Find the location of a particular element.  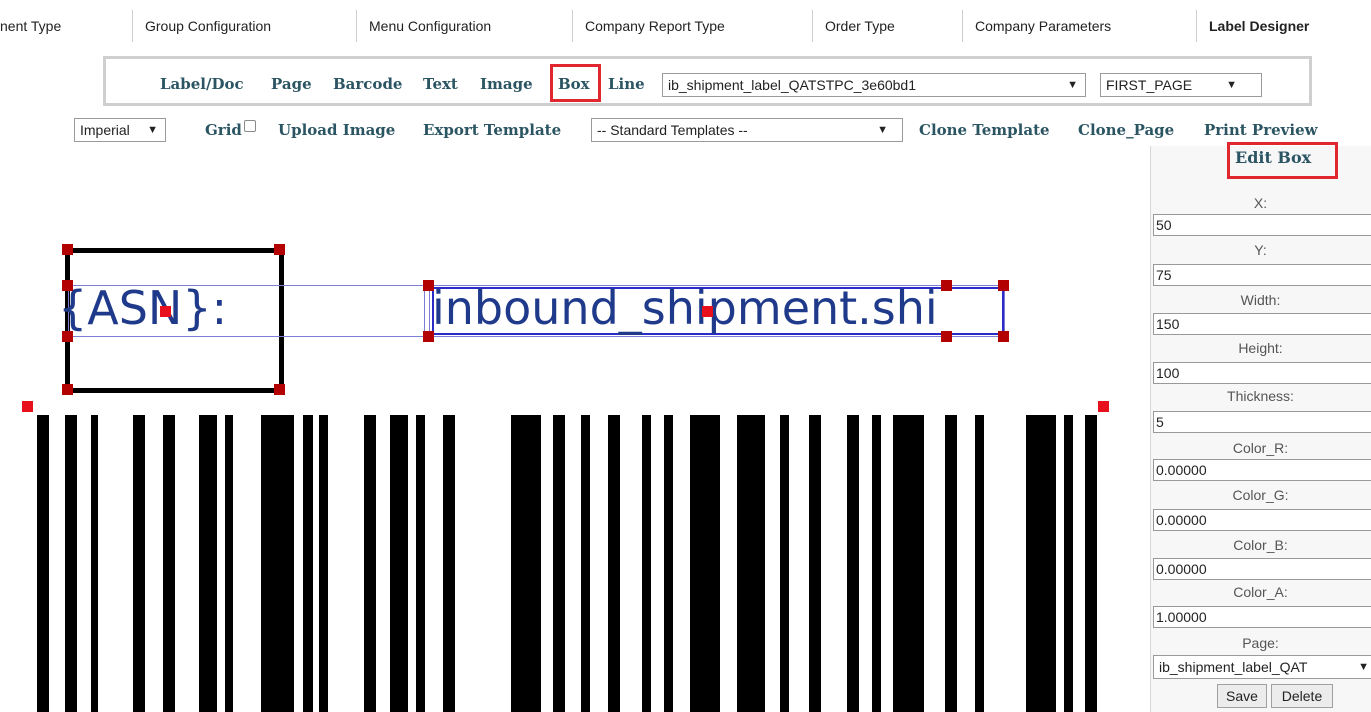

width-input: 150 is located at coordinates (1262, 324).